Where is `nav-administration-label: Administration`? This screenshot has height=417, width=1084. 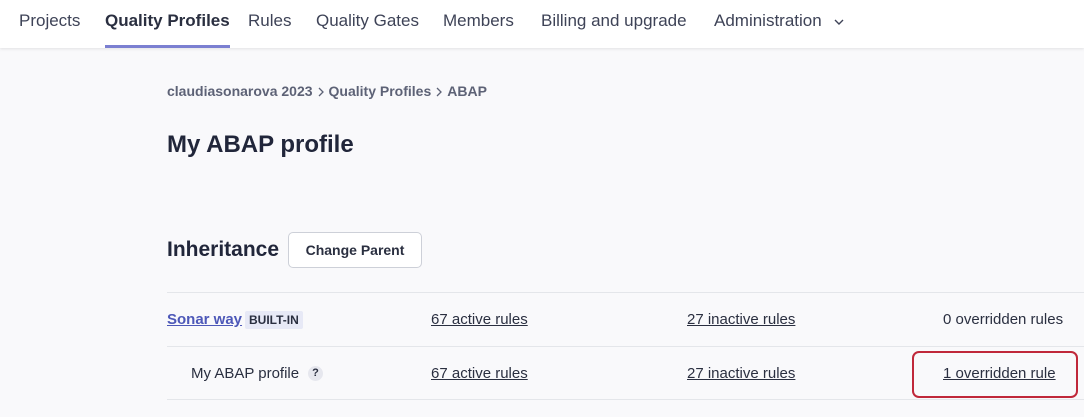 nav-administration-label: Administration is located at coordinates (768, 20).